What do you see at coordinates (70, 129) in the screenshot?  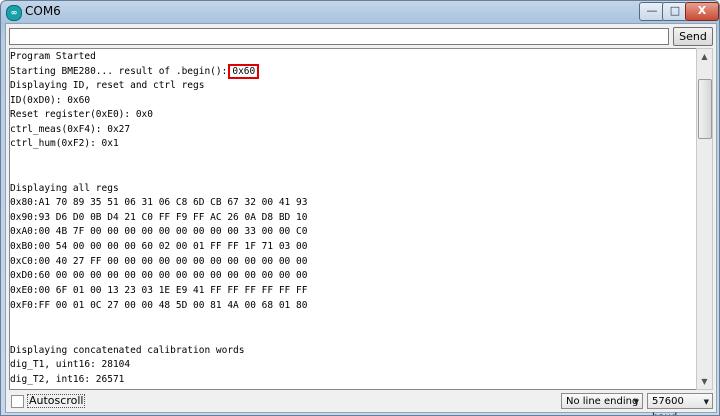 I see `output-line: ctrl_meas(0xF4): 0x27` at bounding box center [70, 129].